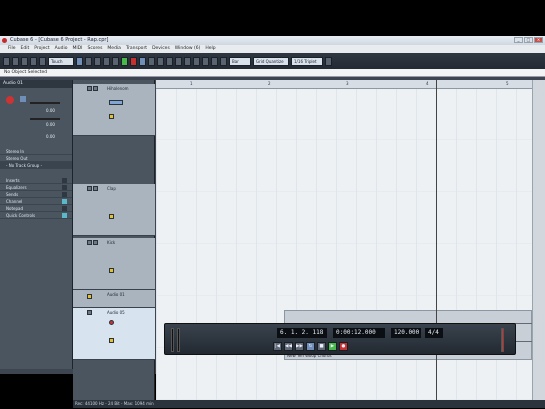 This screenshot has width=545, height=409. I want to click on play-button, so click(124, 61).